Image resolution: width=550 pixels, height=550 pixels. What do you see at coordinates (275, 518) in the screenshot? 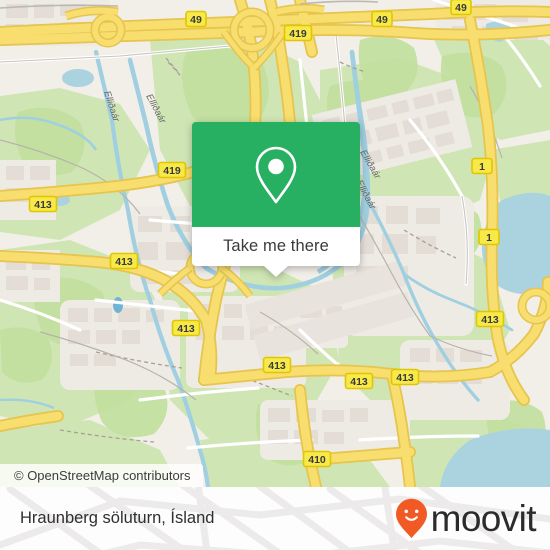
I see `footer-bar: Hraunberg söluturn, Ísland moovit` at bounding box center [275, 518].